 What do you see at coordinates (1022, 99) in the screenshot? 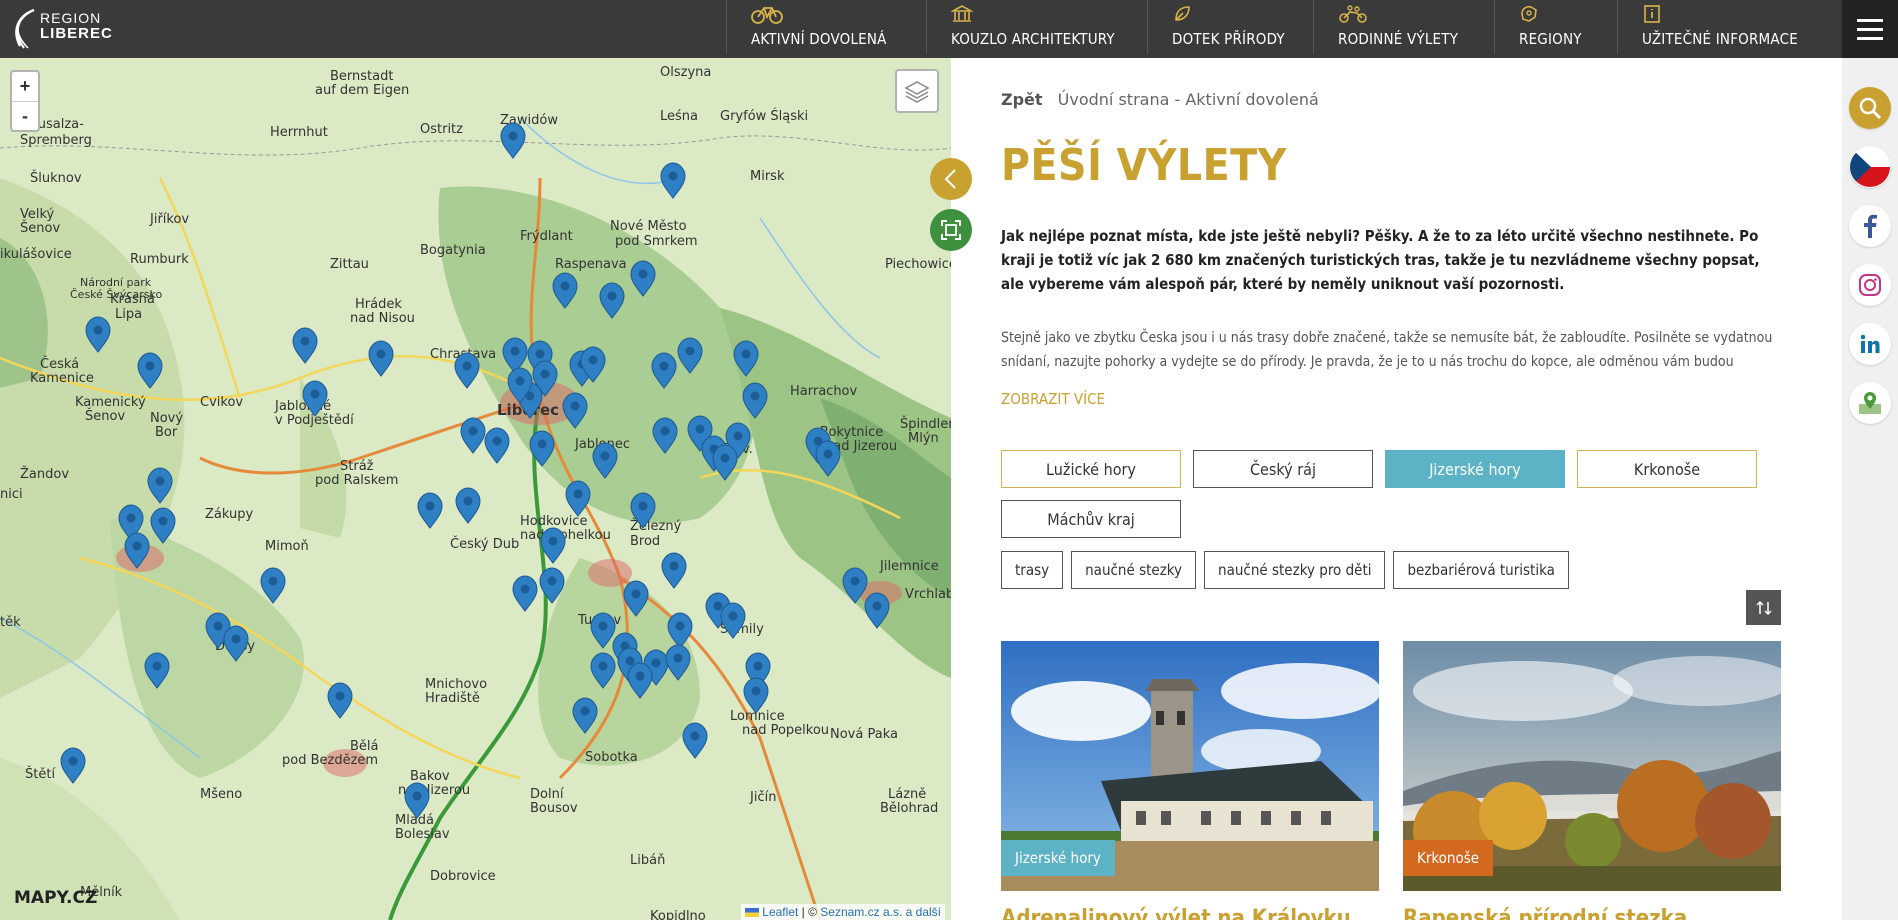
I see `back-link: Zpět` at bounding box center [1022, 99].